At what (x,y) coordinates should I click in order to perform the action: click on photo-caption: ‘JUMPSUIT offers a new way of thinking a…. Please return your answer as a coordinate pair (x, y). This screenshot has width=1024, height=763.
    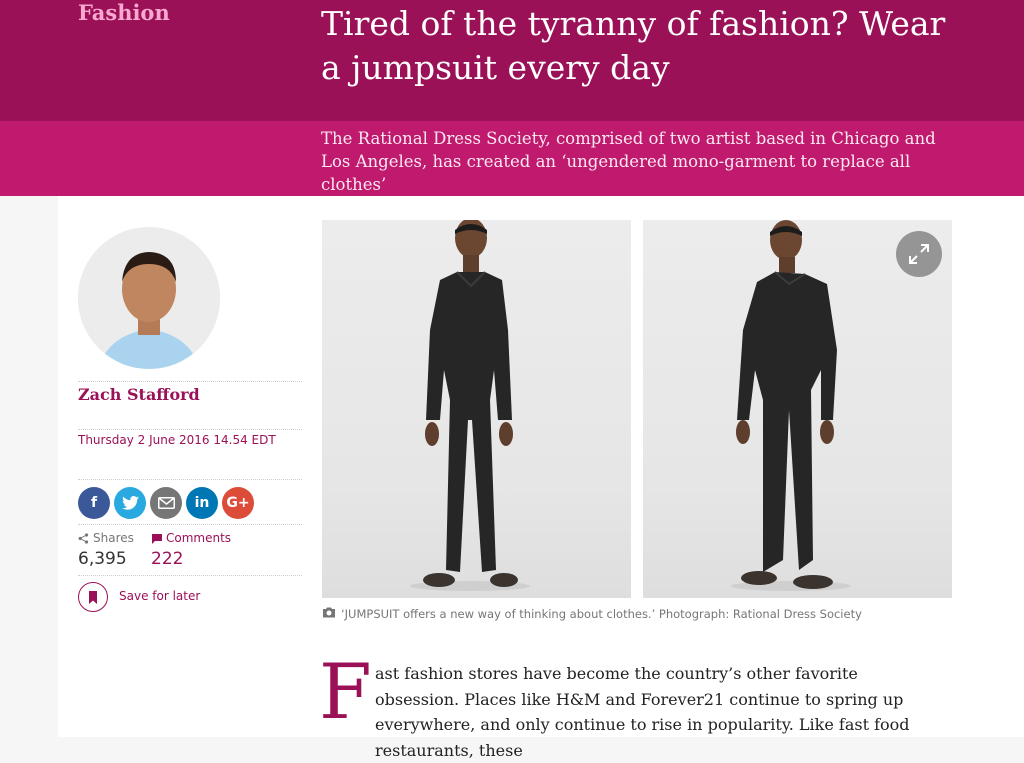
    Looking at the image, I should click on (601, 614).